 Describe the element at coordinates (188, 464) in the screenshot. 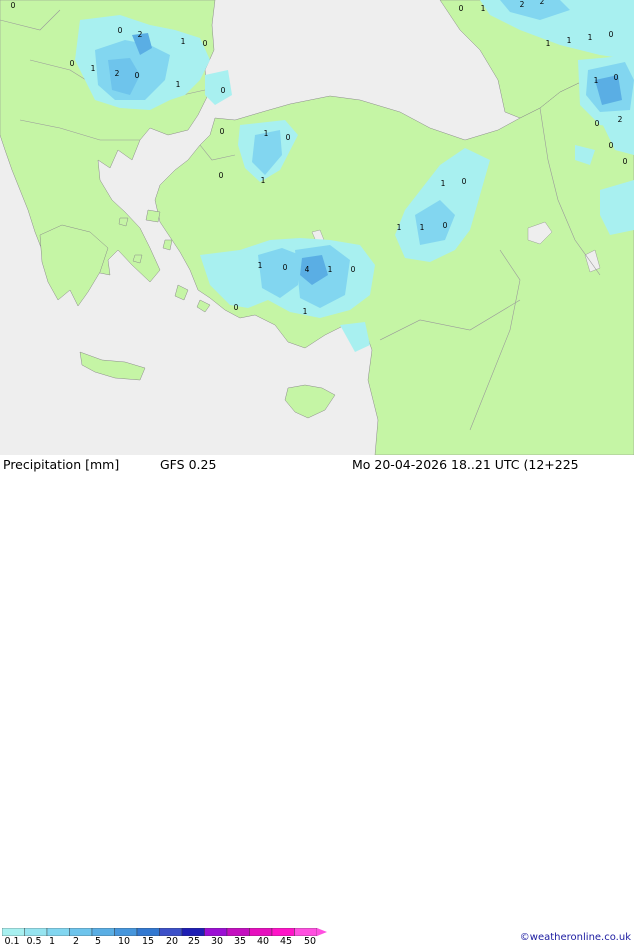

I see `model-label: GFS 0.25` at that location.